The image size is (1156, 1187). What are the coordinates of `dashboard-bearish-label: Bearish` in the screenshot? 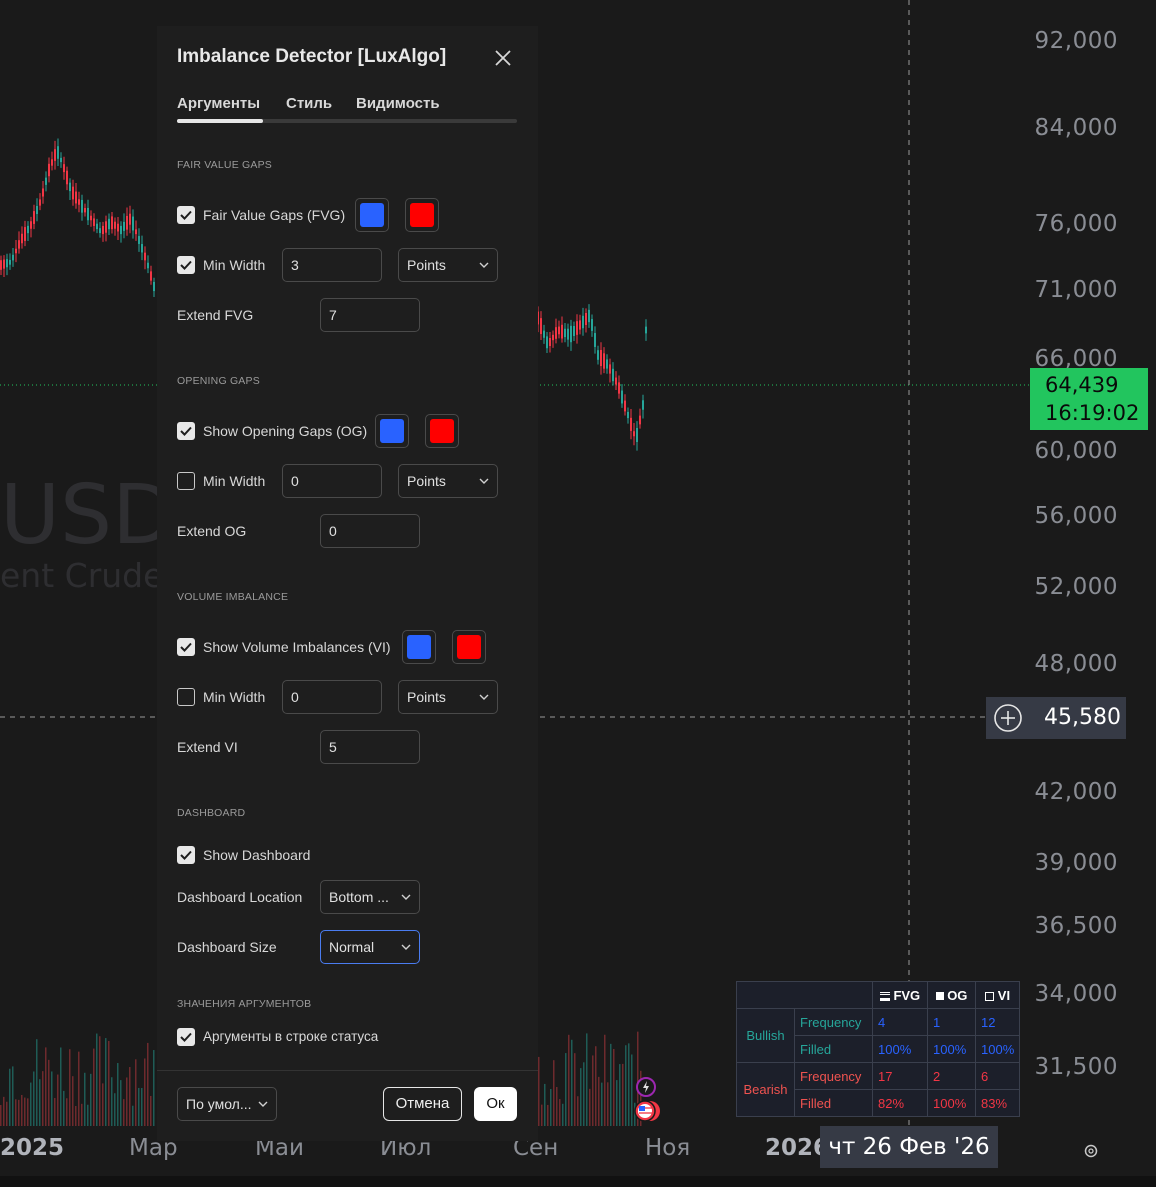 It's located at (765, 1089).